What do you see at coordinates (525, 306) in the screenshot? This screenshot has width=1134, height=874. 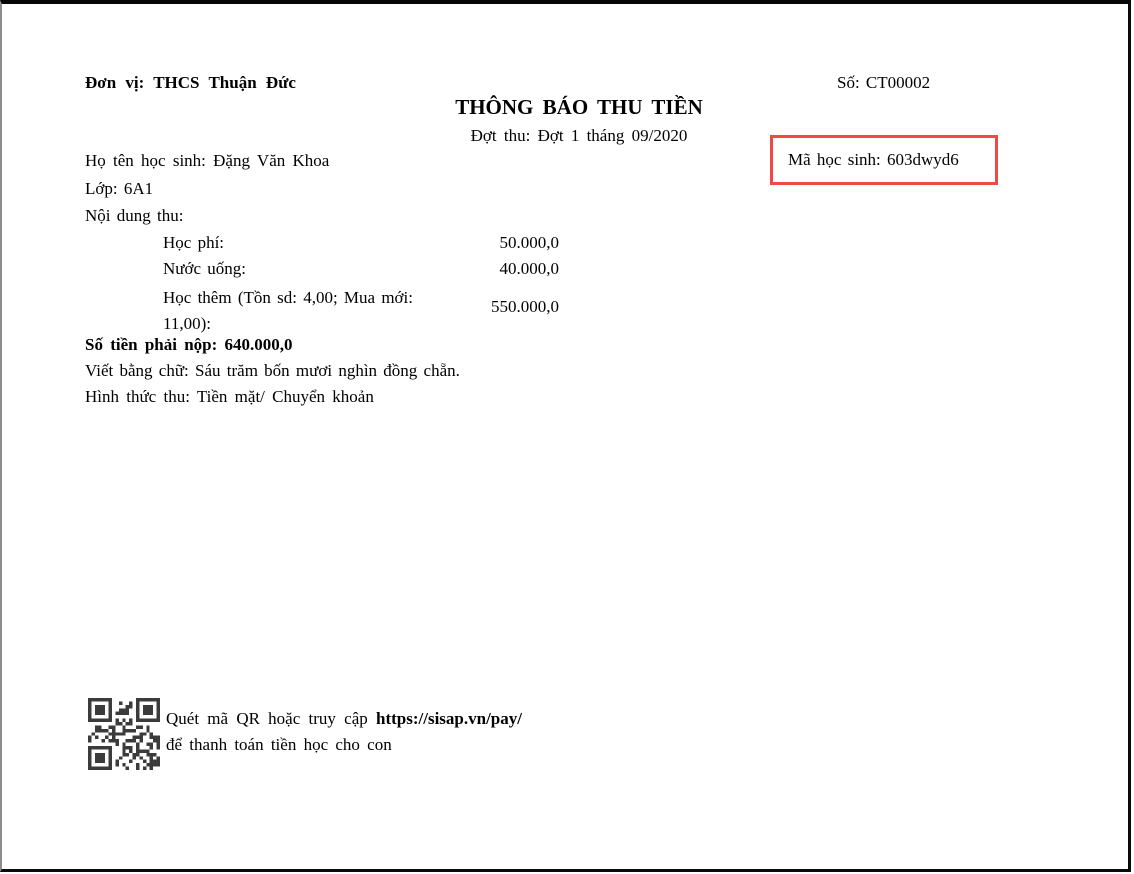 I see `fee-item-amount: 550.000,0` at bounding box center [525, 306].